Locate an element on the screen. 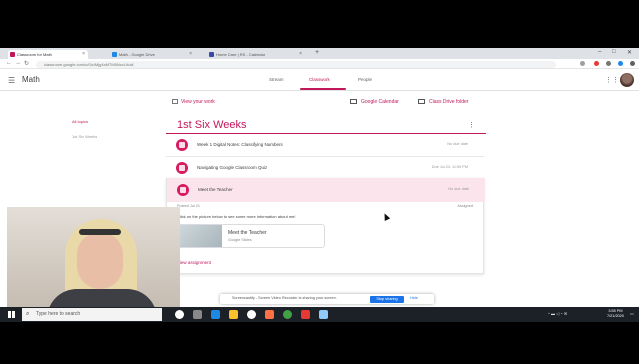  list-item: Meet the Teacher No due date is located at coordinates (326, 190).